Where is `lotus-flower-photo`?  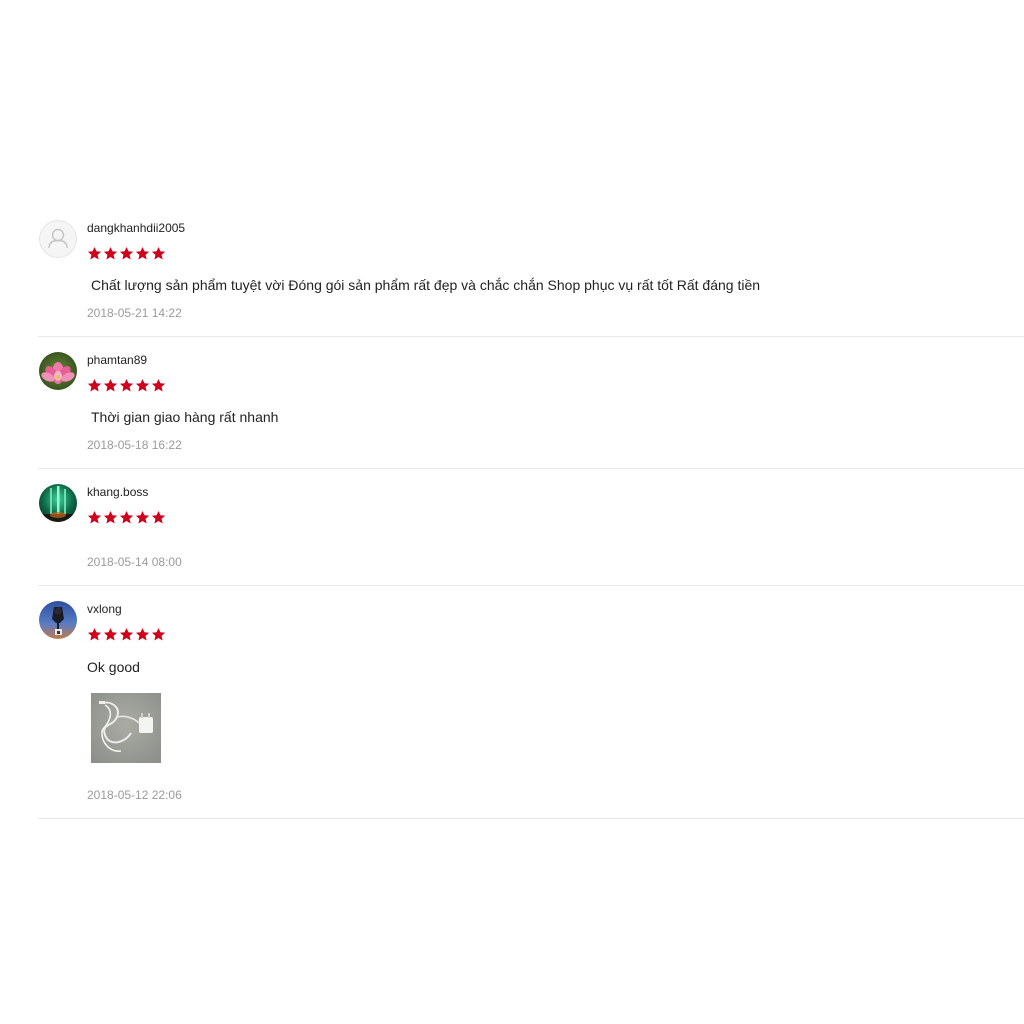
lotus-flower-photo is located at coordinates (58, 371).